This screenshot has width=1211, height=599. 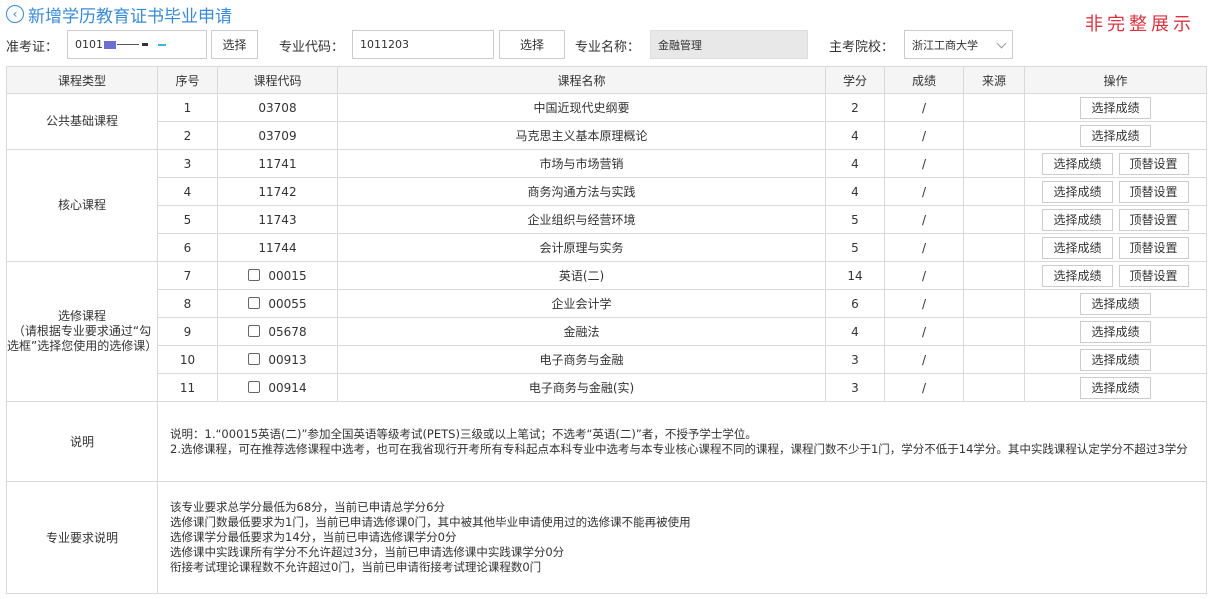 I want to click on exam-no-label: 准考证：, so click(x=32, y=47).